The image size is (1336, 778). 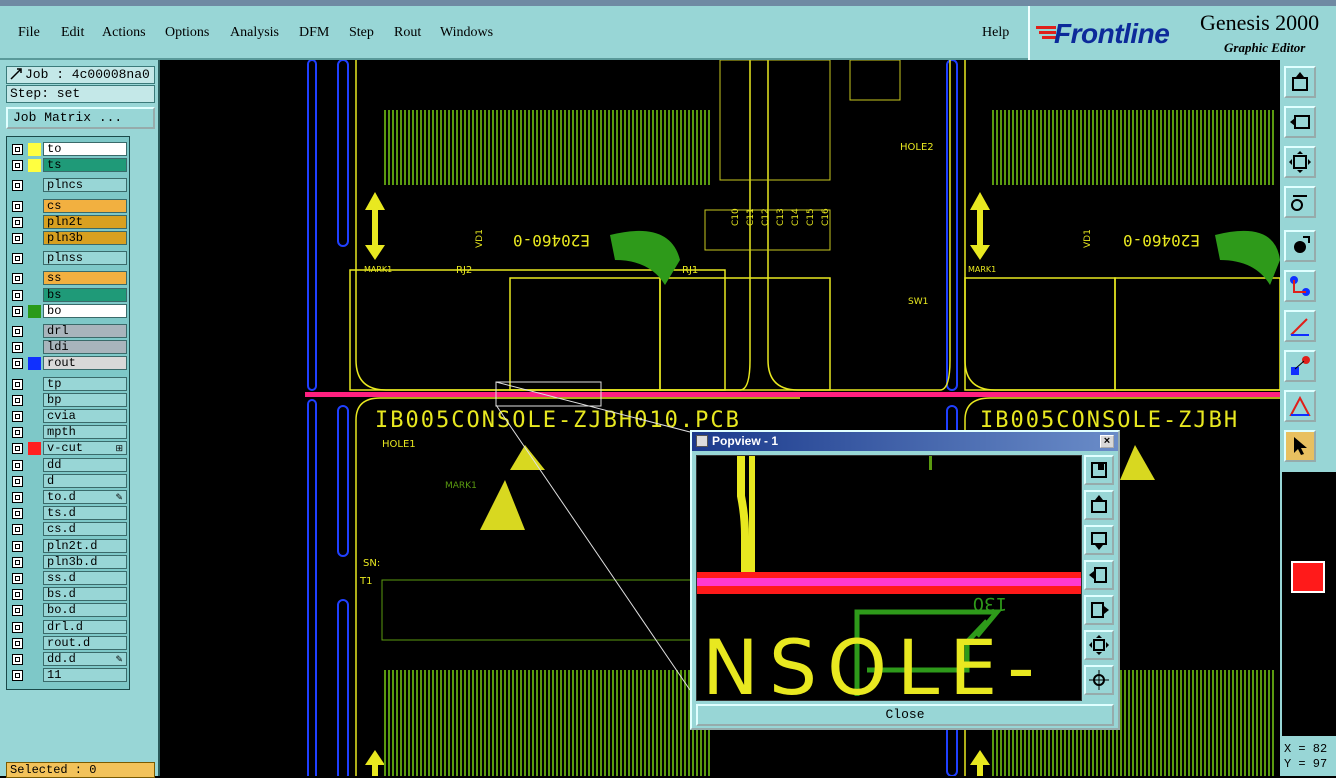 I want to click on layer-row: mpth, so click(x=69, y=432).